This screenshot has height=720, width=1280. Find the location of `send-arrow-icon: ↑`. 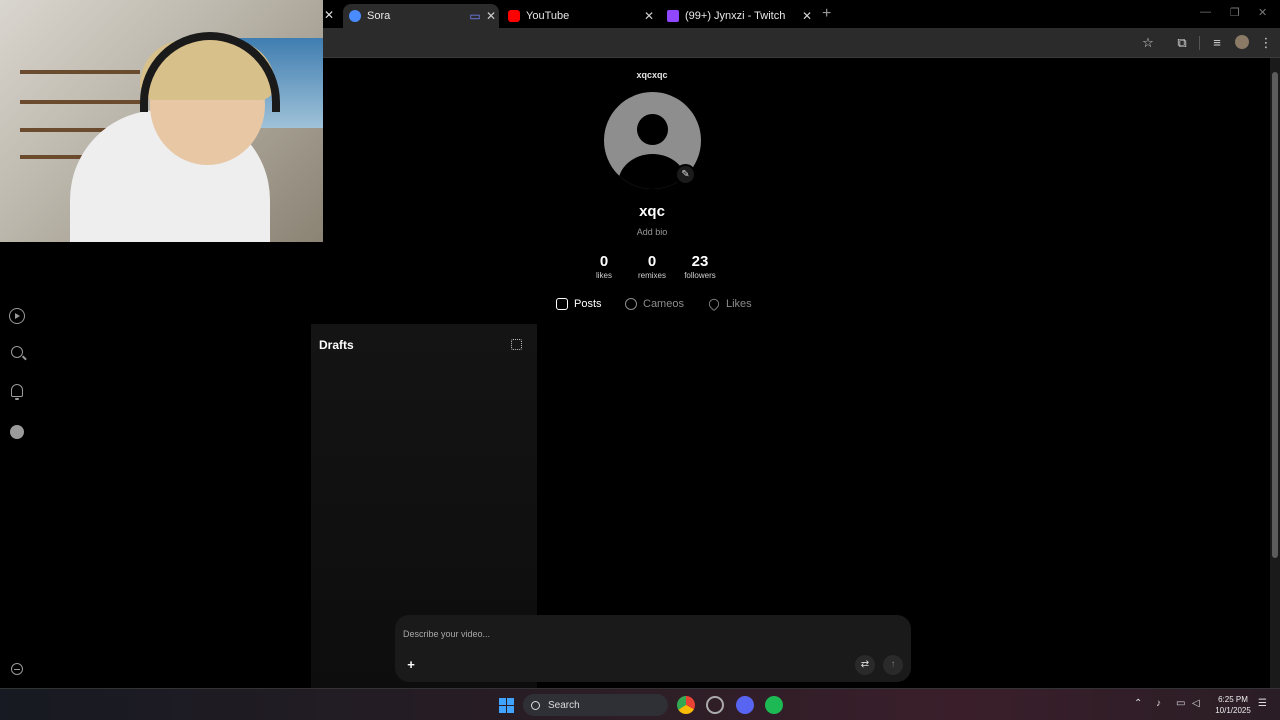

send-arrow-icon: ↑ is located at coordinates (893, 665).